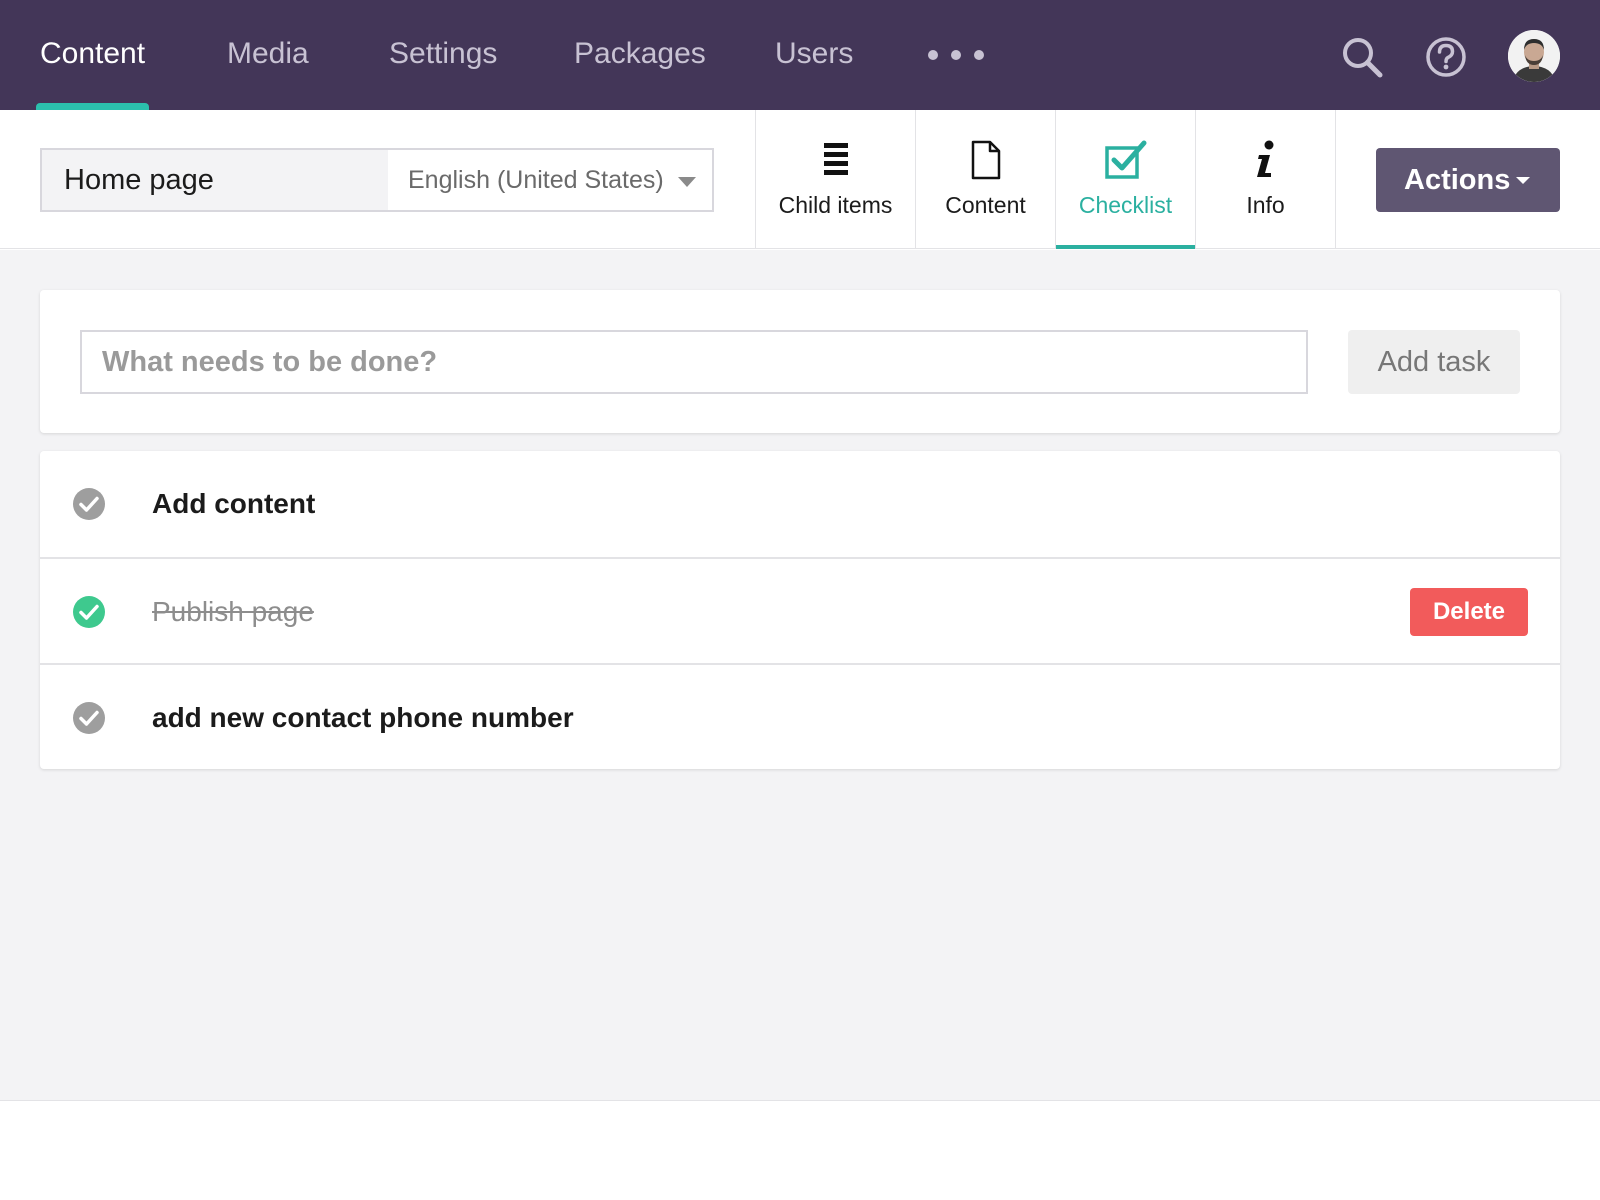 This screenshot has height=1200, width=1600. What do you see at coordinates (835, 205) in the screenshot?
I see `tab-label: Child items` at bounding box center [835, 205].